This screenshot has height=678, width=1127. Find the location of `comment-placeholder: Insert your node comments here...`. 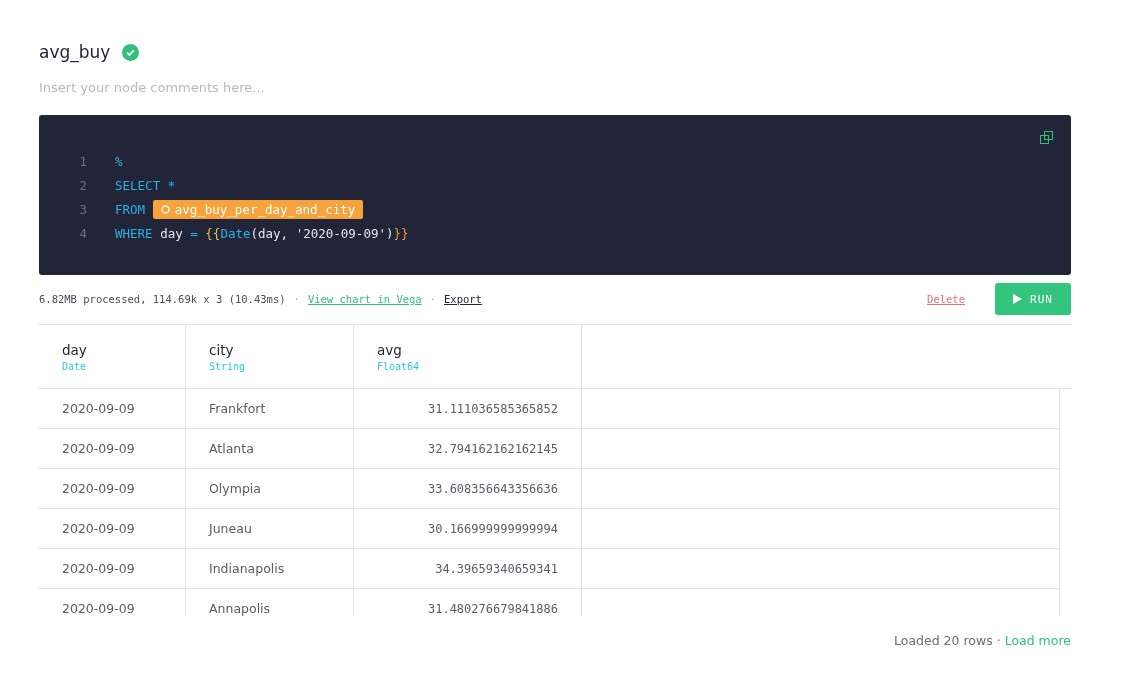

comment-placeholder: Insert your node comments here... is located at coordinates (555, 87).